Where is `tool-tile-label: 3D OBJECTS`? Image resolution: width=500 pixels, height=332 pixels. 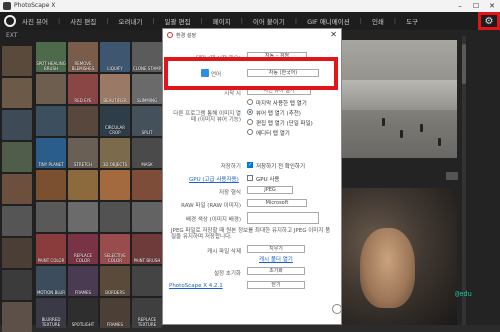
tool-tile-label: 3D OBJECTS is located at coordinates (115, 164).